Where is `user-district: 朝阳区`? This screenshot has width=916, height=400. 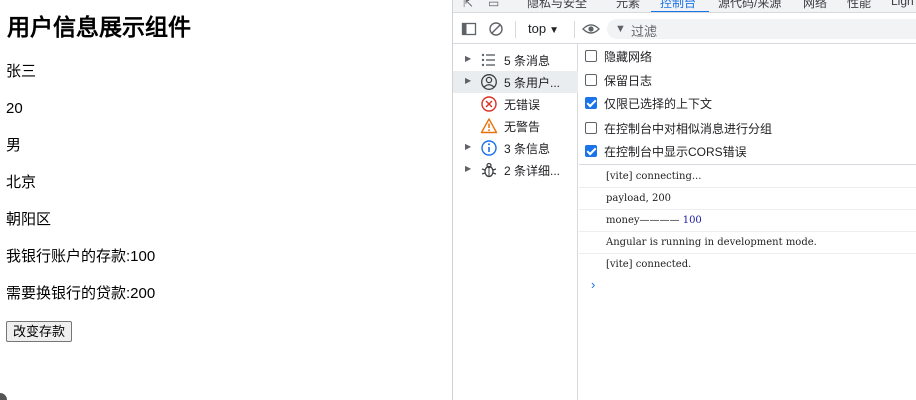
user-district: 朝阳区 is located at coordinates (29, 219).